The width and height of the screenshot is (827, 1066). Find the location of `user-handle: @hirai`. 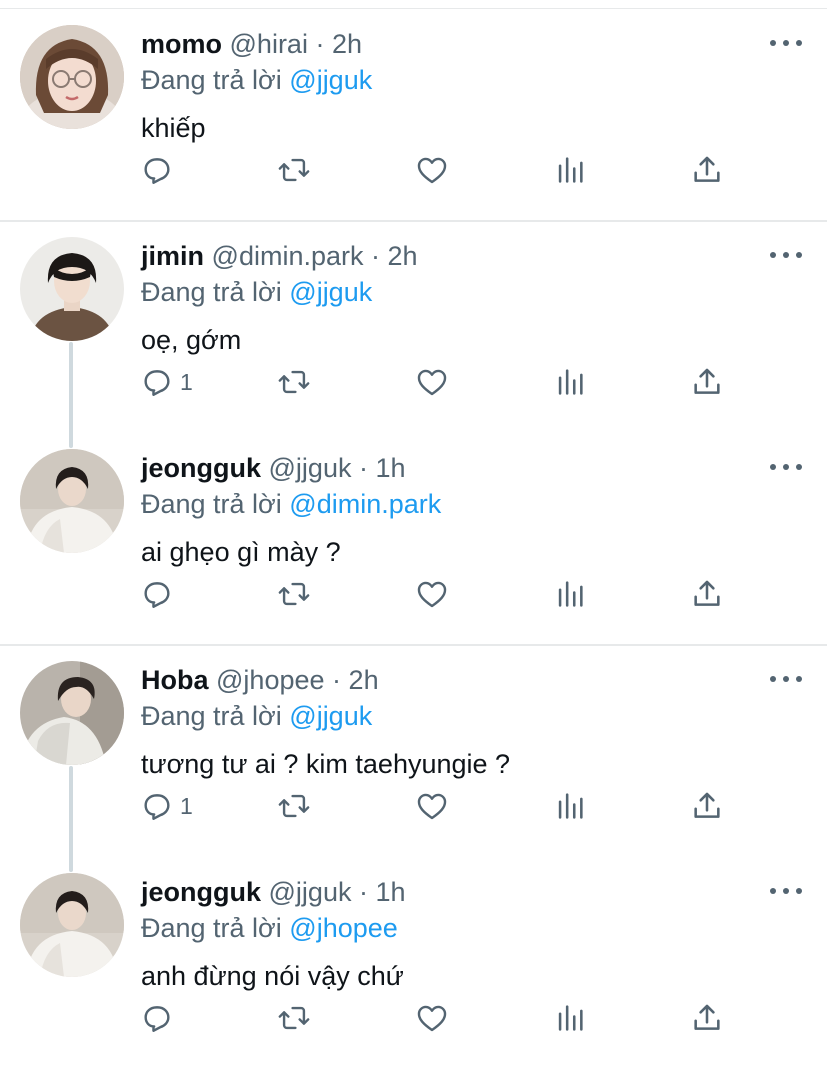

user-handle: @hirai is located at coordinates (269, 44).